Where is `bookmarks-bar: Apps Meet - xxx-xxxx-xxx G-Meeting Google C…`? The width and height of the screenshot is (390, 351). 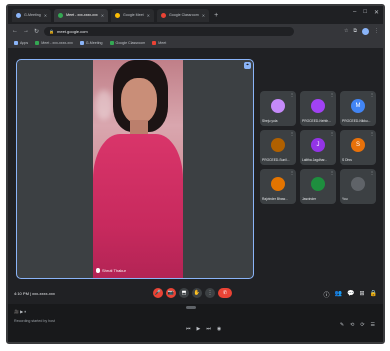 bookmarks-bar: Apps Meet - xxx-xxxx-xxx G-Meeting Google C… is located at coordinates (195, 43).